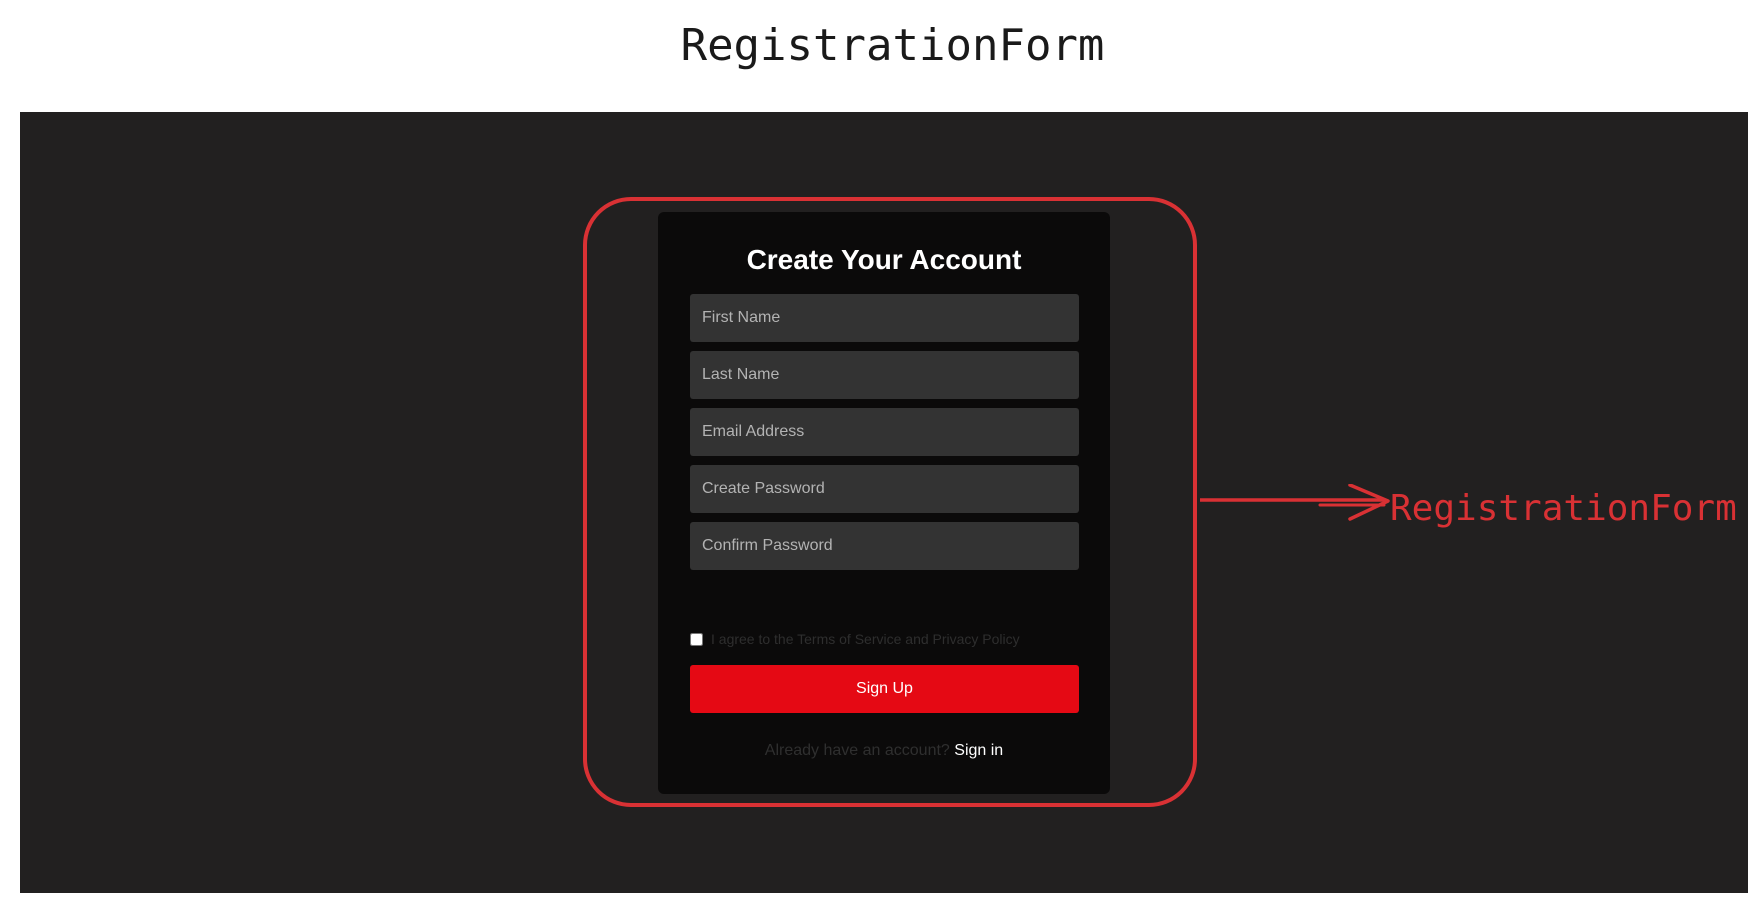 This screenshot has width=1763, height=911. What do you see at coordinates (892, 45) in the screenshot?
I see `diagram-title: RegistrationForm` at bounding box center [892, 45].